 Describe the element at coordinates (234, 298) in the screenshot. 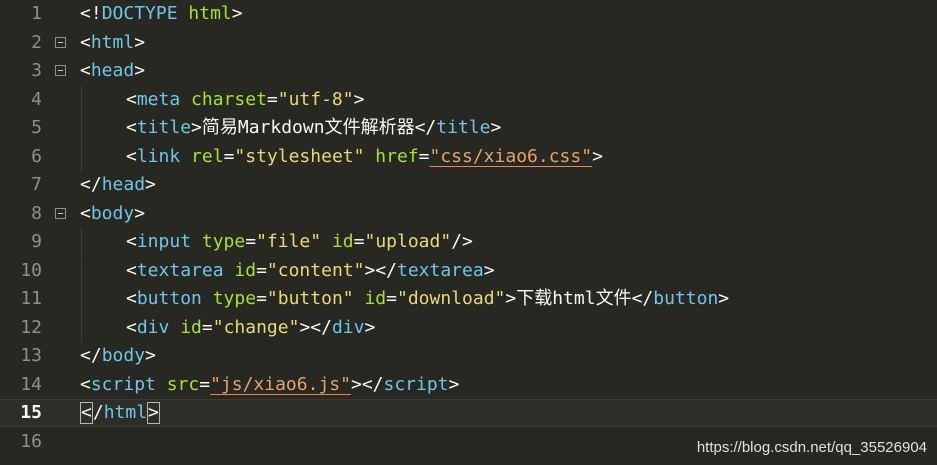

I see `code-token: type` at that location.